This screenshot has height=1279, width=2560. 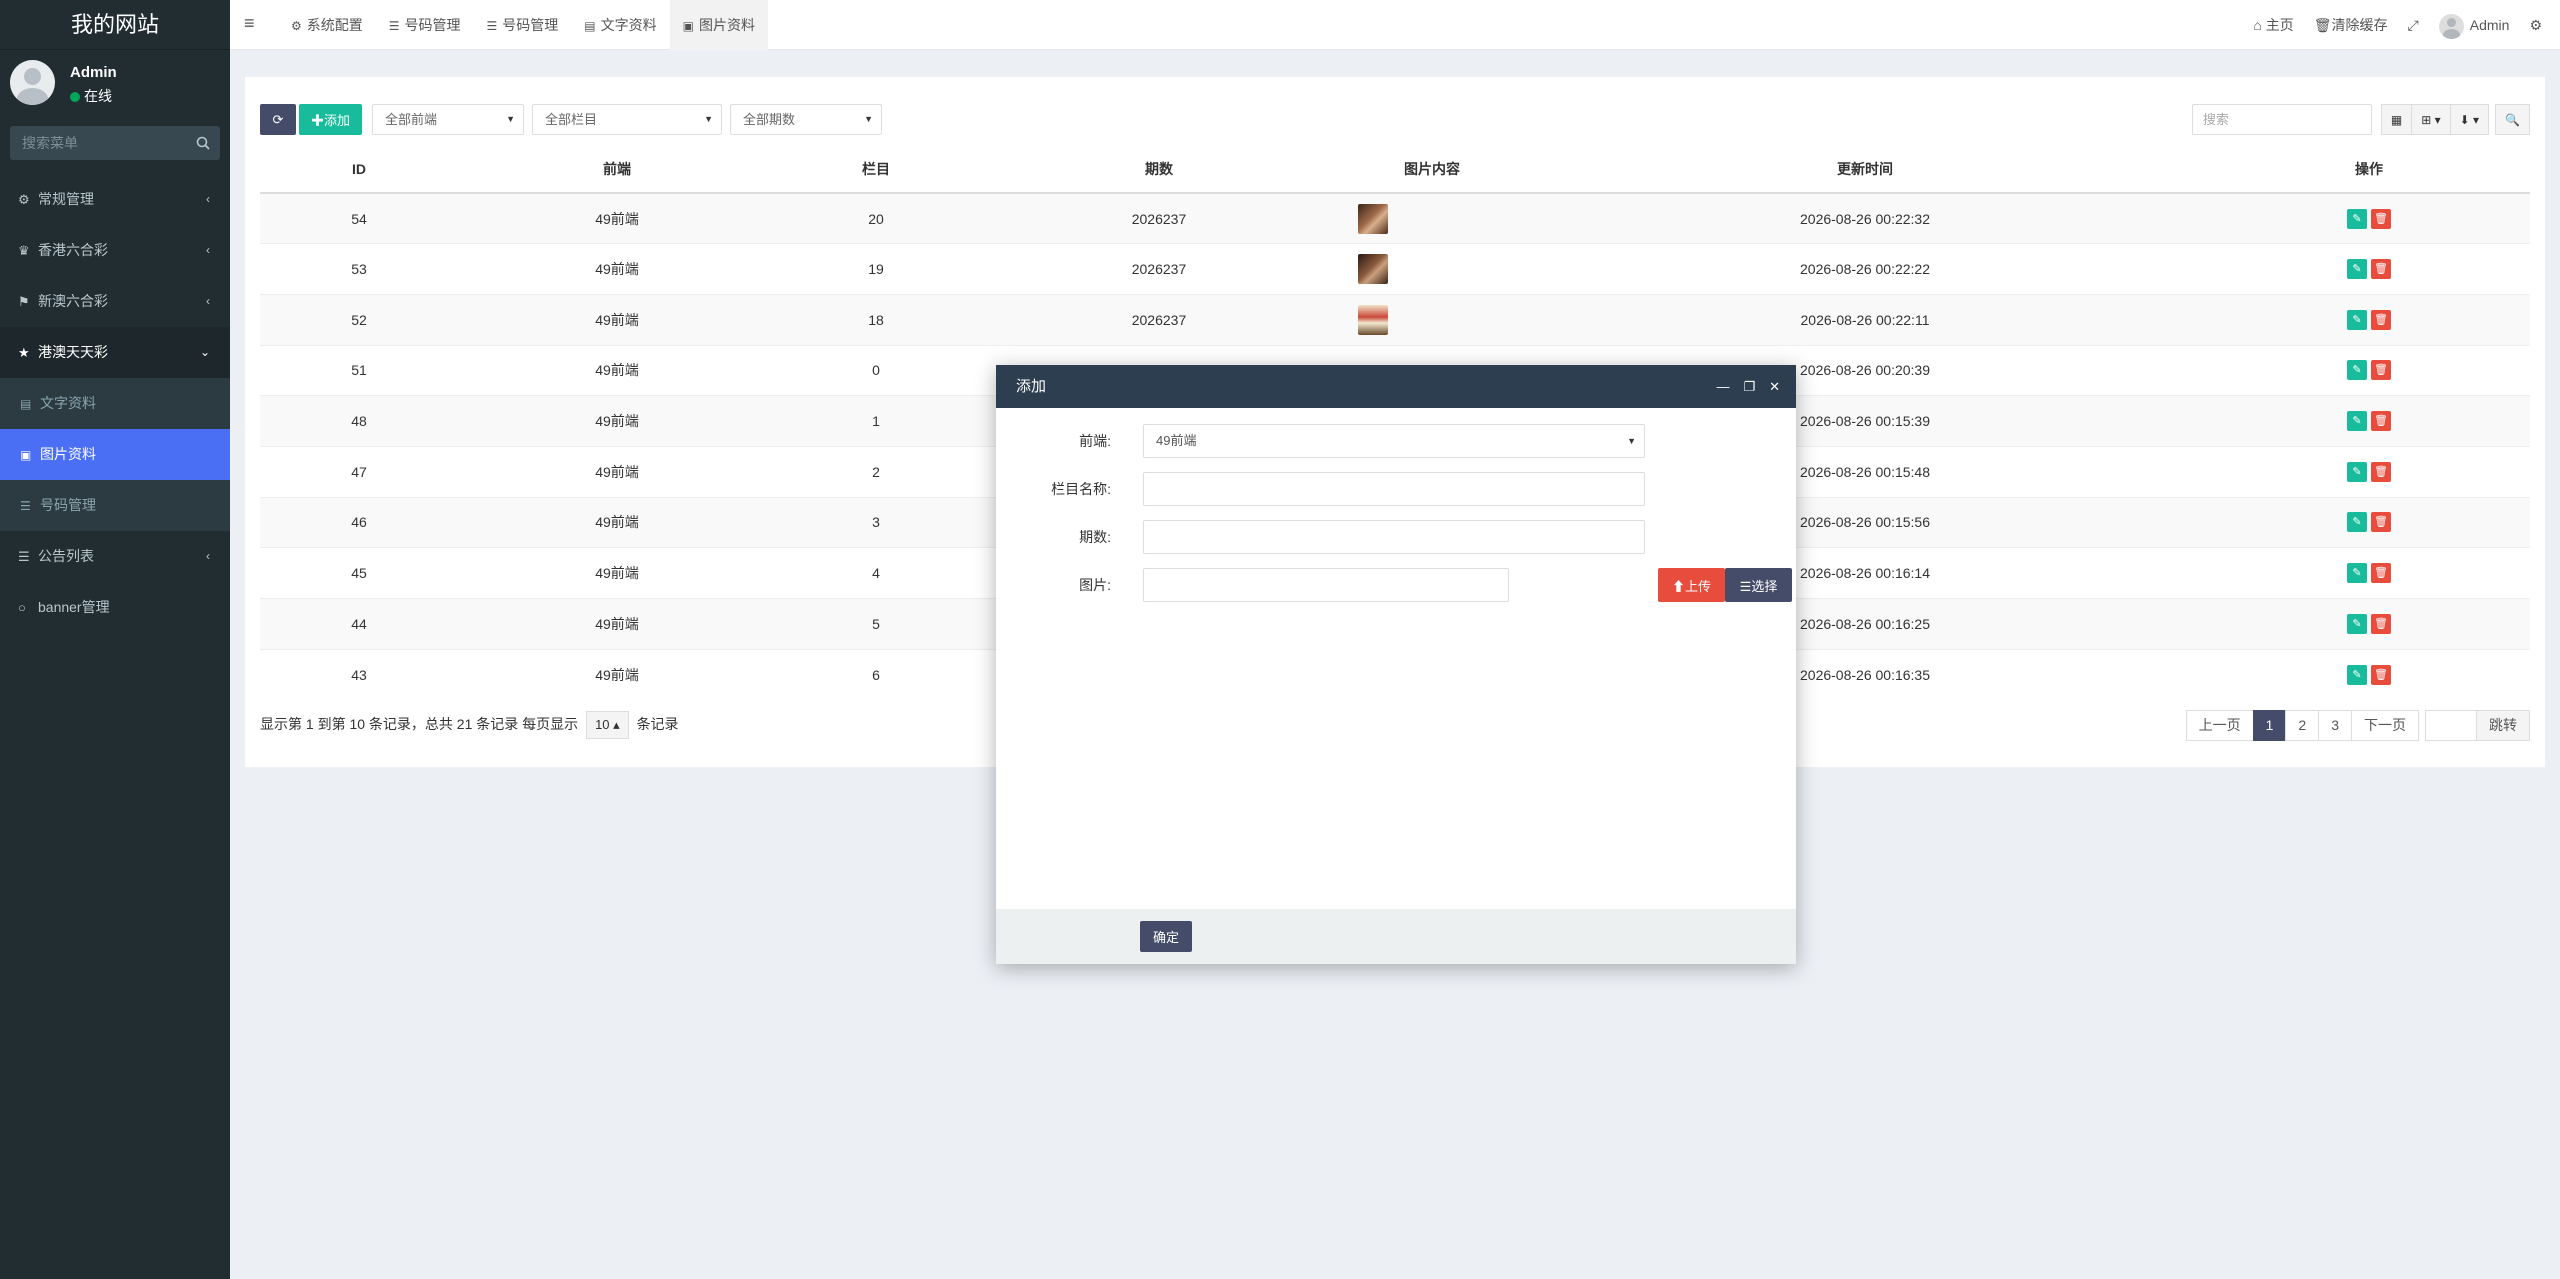 What do you see at coordinates (2503, 725) in the screenshot?
I see `jump-button: 跳转` at bounding box center [2503, 725].